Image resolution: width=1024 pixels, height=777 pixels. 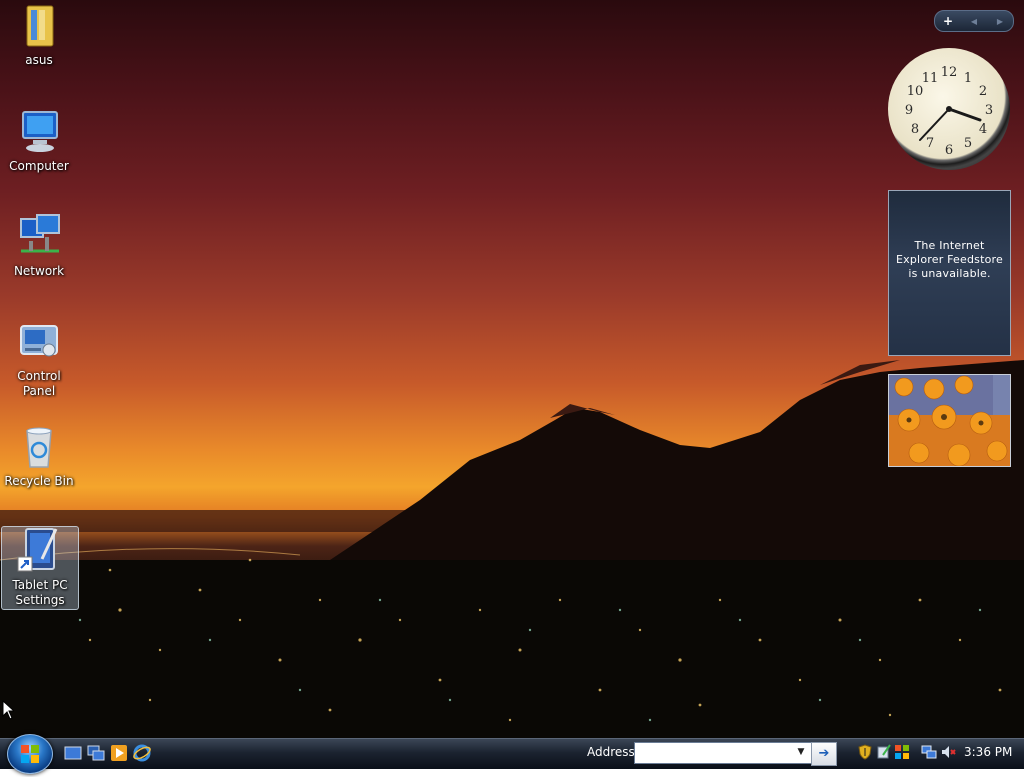 What do you see at coordinates (884, 752) in the screenshot?
I see `tablet-input-icon` at bounding box center [884, 752].